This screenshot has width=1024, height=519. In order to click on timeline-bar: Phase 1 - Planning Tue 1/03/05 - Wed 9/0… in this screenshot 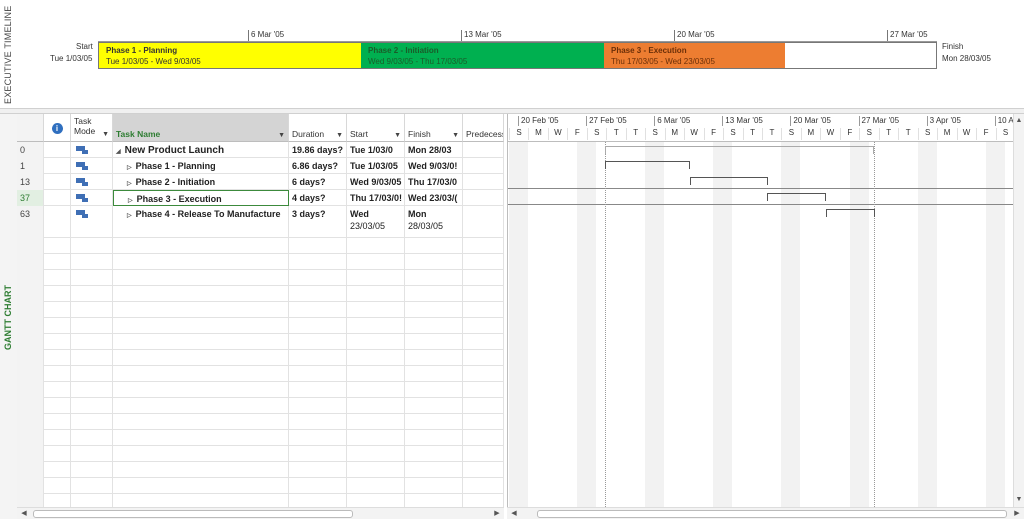, I will do `click(517, 55)`.